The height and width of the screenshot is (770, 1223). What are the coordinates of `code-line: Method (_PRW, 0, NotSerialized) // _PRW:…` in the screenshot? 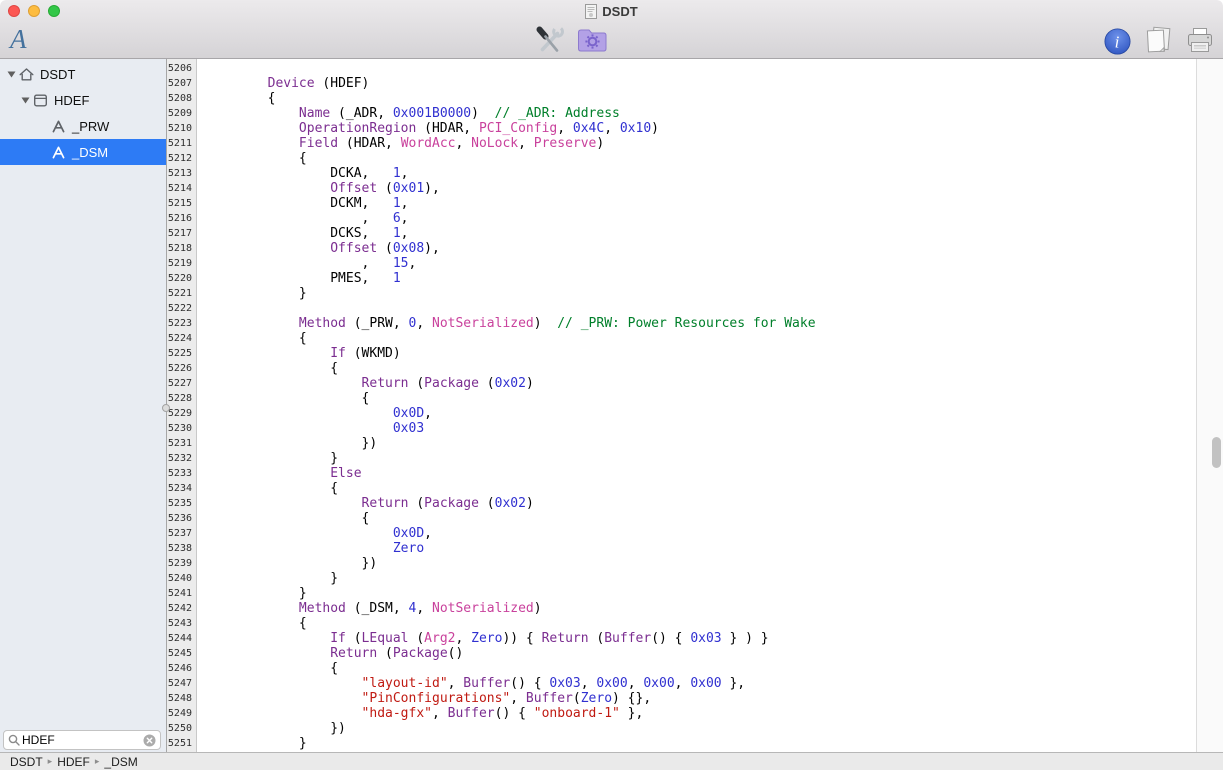 It's located at (700, 323).